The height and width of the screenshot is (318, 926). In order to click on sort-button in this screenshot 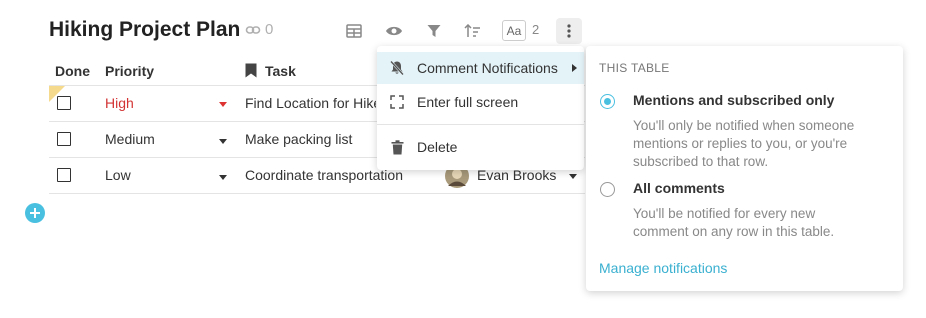, I will do `click(472, 31)`.